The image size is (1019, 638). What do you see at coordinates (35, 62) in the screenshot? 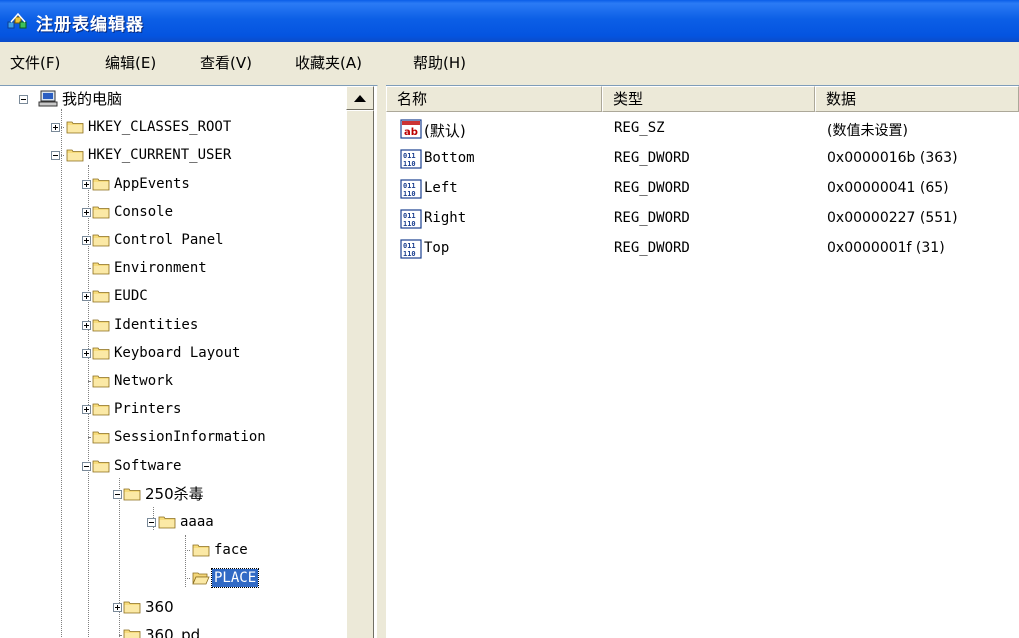
I see `menu-file: 文件(F)` at bounding box center [35, 62].